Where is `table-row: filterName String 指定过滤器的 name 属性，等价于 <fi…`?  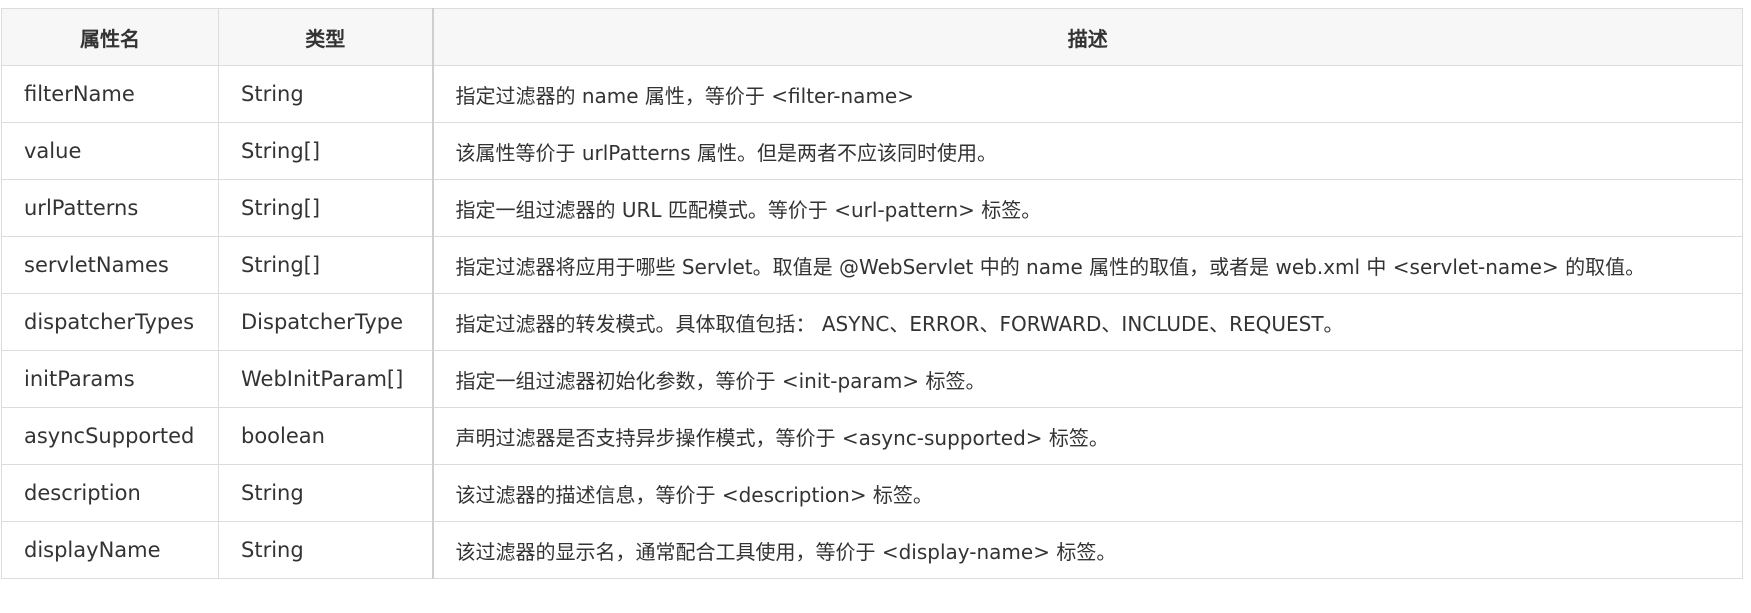
table-row: filterName String 指定过滤器的 name 属性，等价于 <fi… is located at coordinates (872, 94).